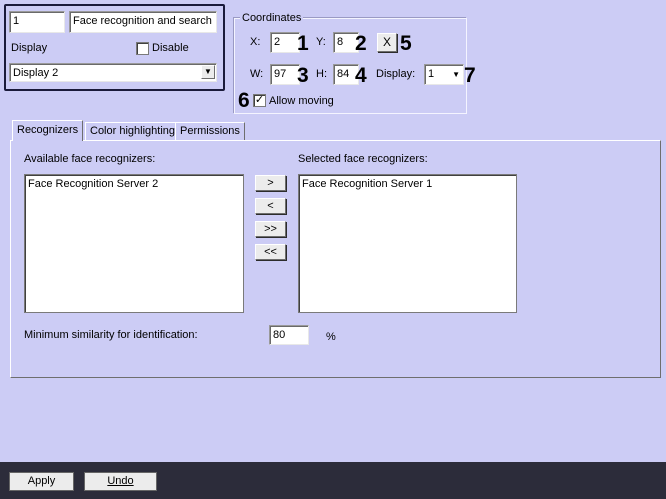 The width and height of the screenshot is (666, 499). Describe the element at coordinates (396, 74) in the screenshot. I see `display-number-label: Display:` at that location.